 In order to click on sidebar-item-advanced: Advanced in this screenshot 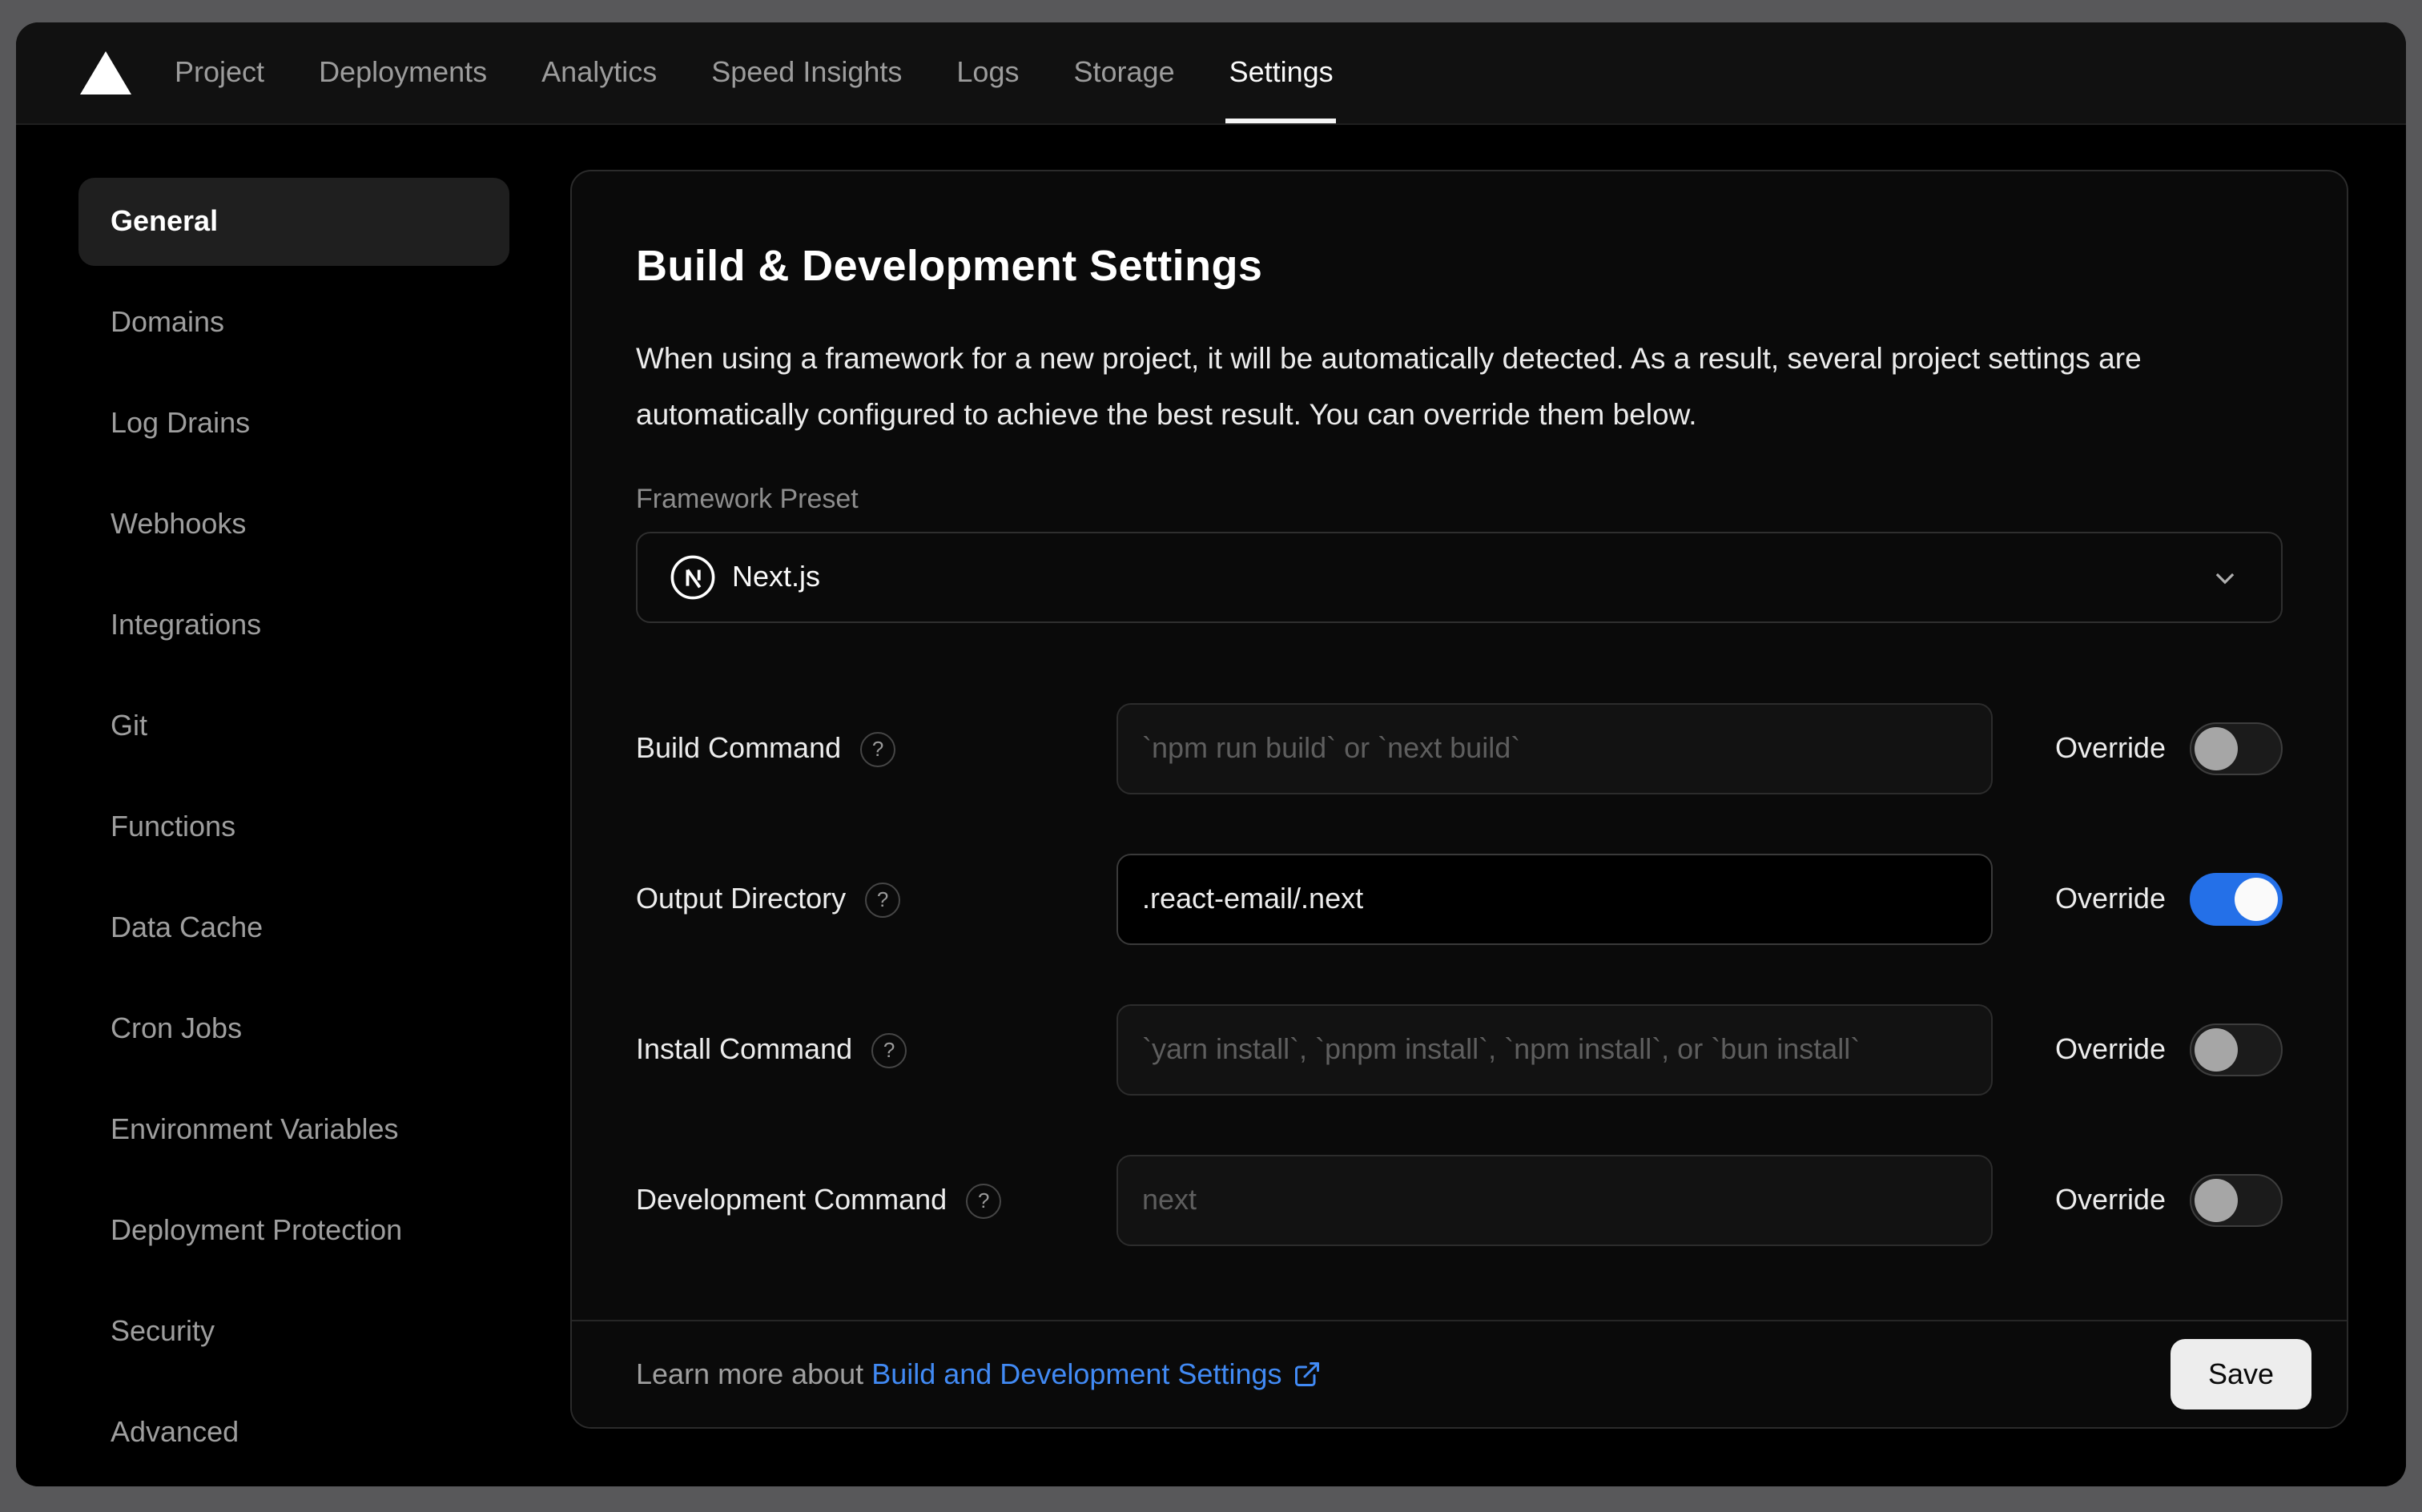, I will do `click(293, 1433)`.